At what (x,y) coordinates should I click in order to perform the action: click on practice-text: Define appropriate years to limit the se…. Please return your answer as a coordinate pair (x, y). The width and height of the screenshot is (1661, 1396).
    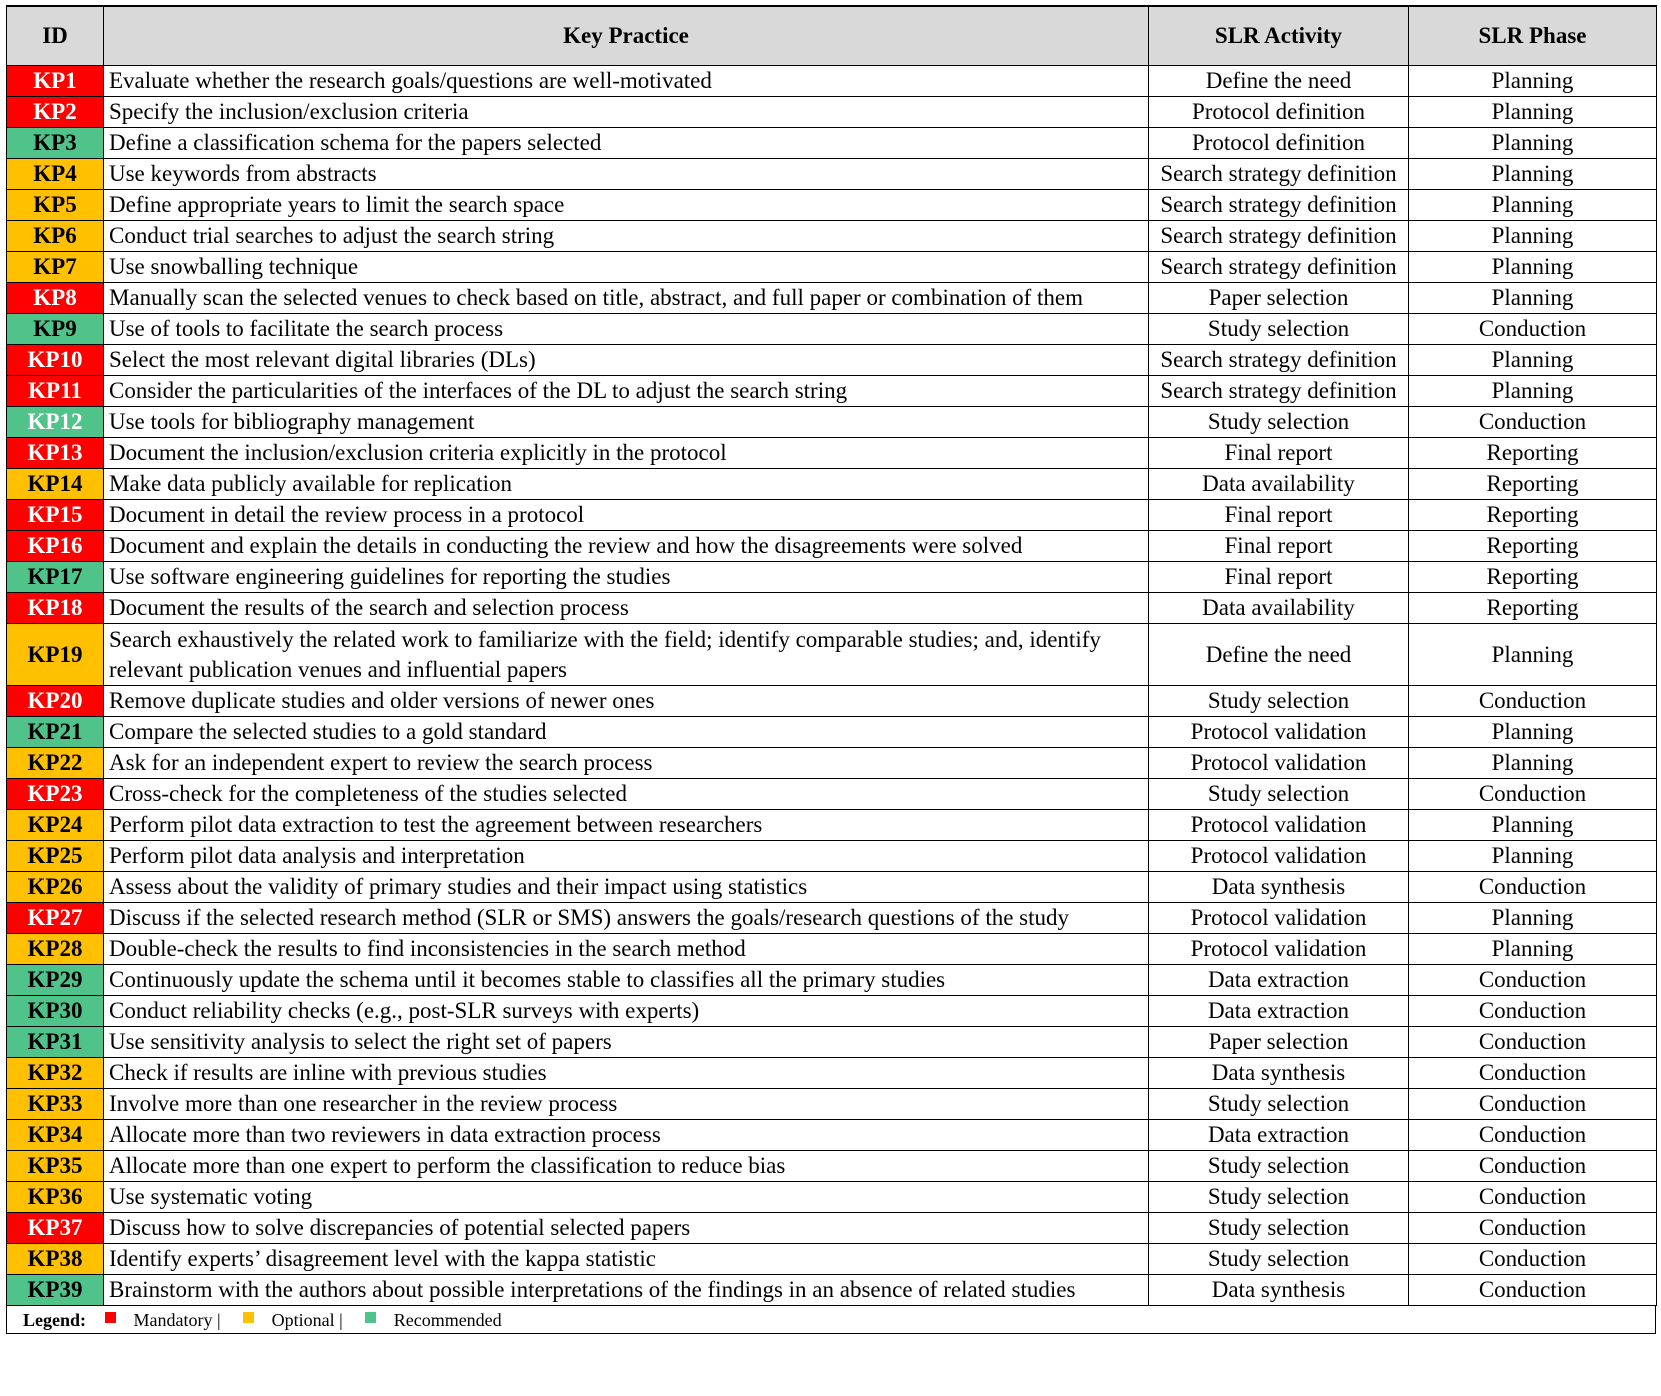
    Looking at the image, I should click on (626, 205).